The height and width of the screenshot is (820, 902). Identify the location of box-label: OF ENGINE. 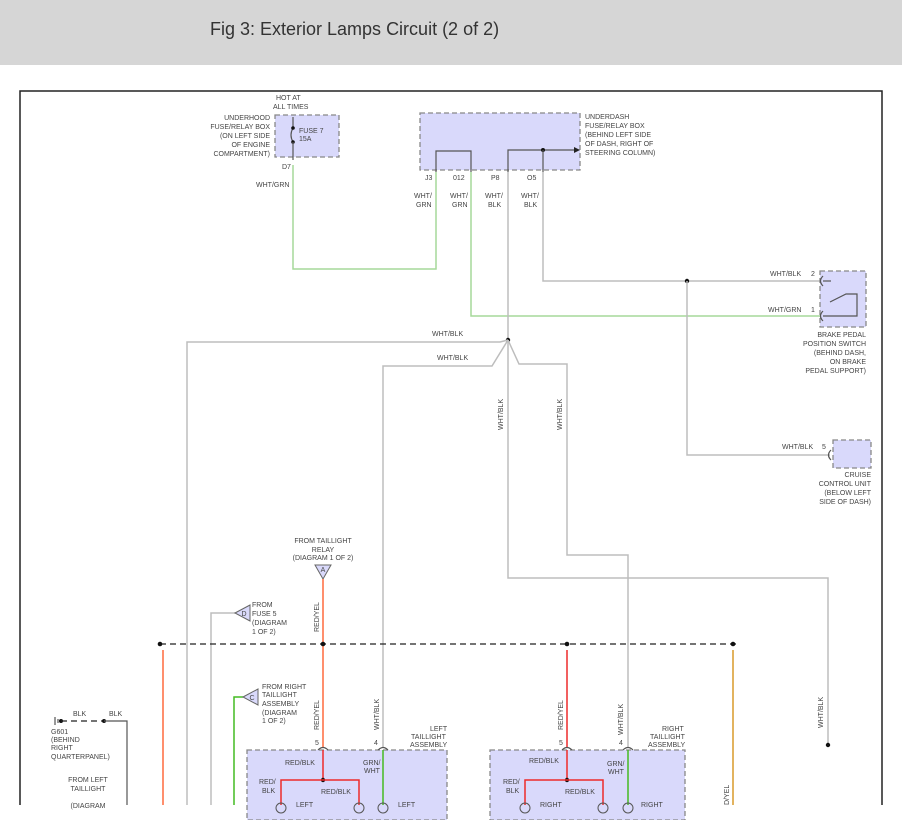
(250, 145).